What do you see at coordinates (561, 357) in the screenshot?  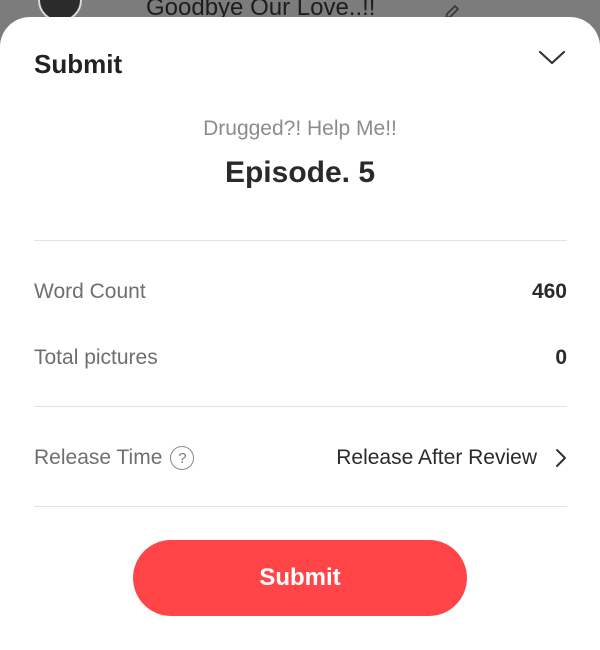 I see `total-pictures-value: 0` at bounding box center [561, 357].